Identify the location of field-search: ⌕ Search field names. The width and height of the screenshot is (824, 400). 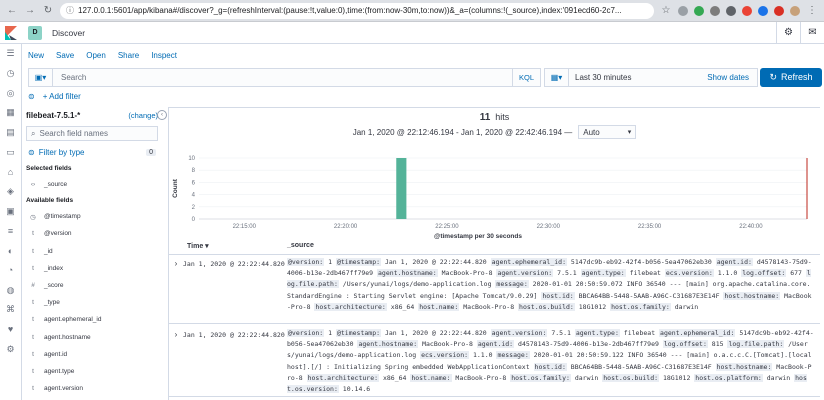
(92, 133).